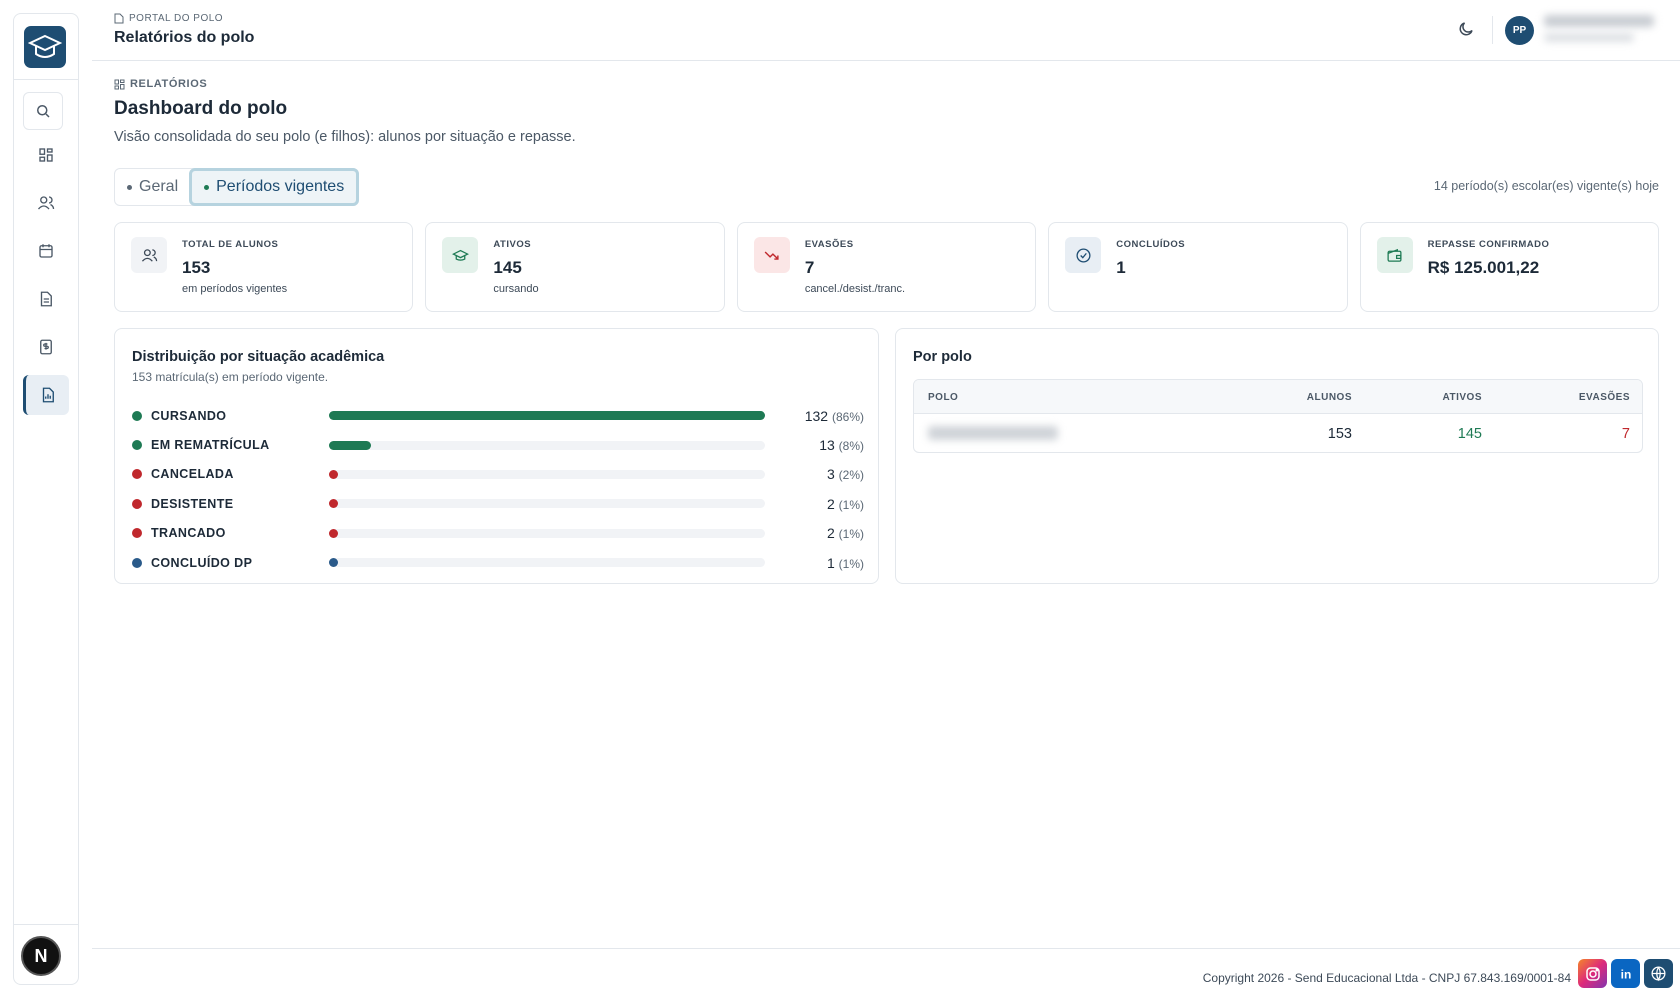 This screenshot has height=998, width=1680. Describe the element at coordinates (196, 267) in the screenshot. I see `kpi-value: 153` at that location.